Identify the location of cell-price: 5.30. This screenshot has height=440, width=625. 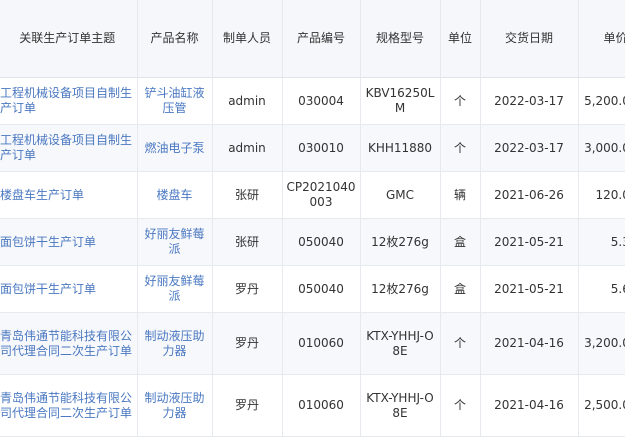
(601, 242).